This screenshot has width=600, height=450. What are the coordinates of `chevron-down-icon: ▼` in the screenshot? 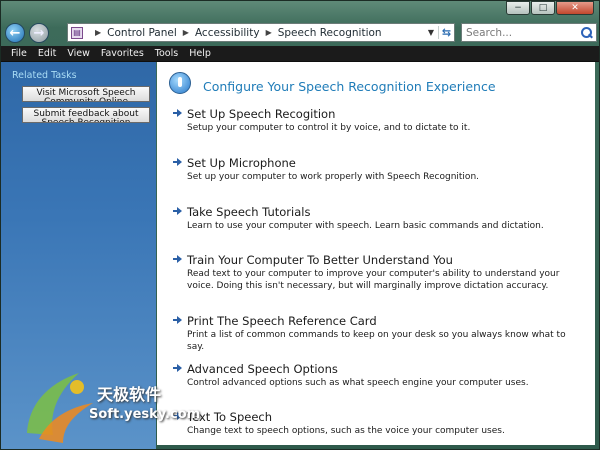 It's located at (431, 32).